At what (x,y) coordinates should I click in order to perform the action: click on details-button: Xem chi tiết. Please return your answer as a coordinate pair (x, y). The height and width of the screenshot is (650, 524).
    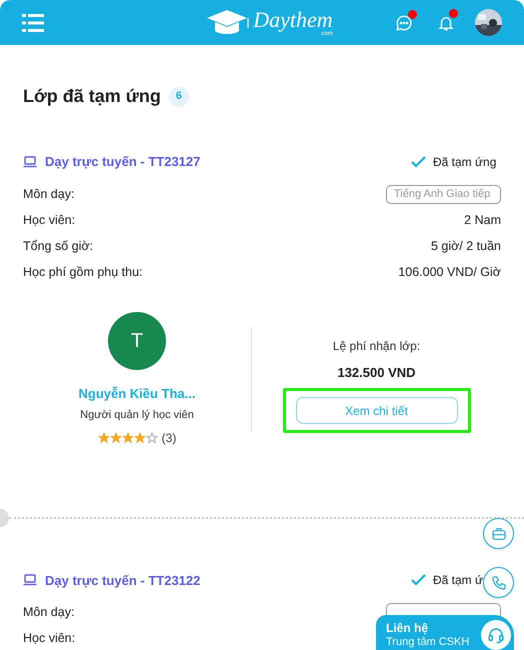
    Looking at the image, I should click on (377, 410).